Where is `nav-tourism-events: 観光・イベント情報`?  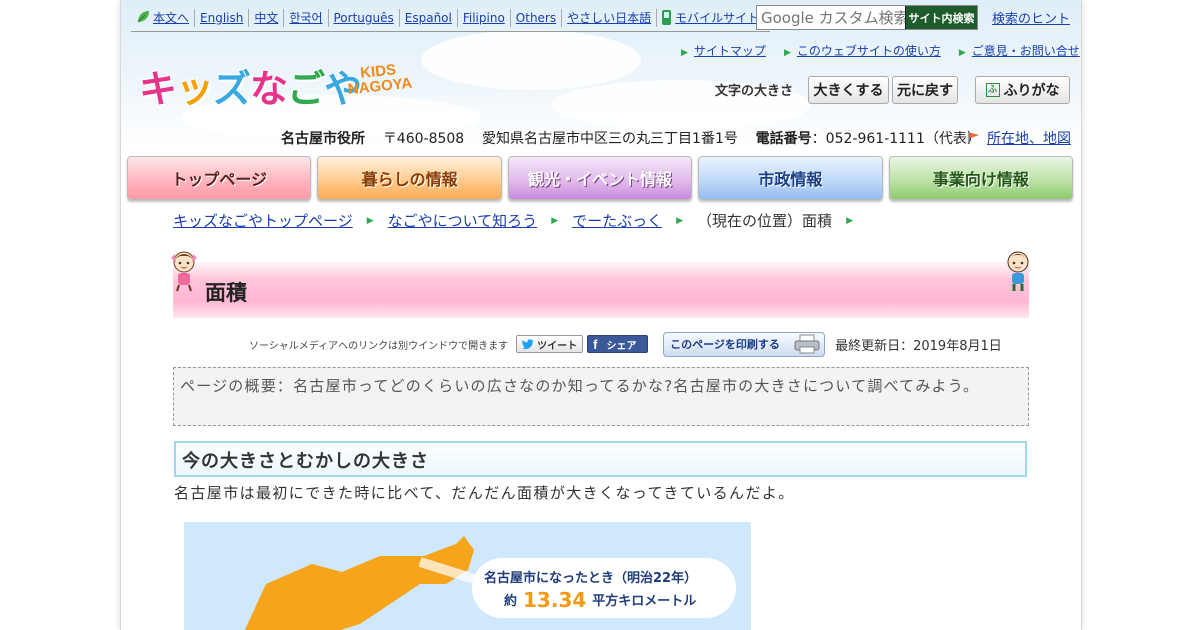
nav-tourism-events: 観光・イベント情報 is located at coordinates (600, 178).